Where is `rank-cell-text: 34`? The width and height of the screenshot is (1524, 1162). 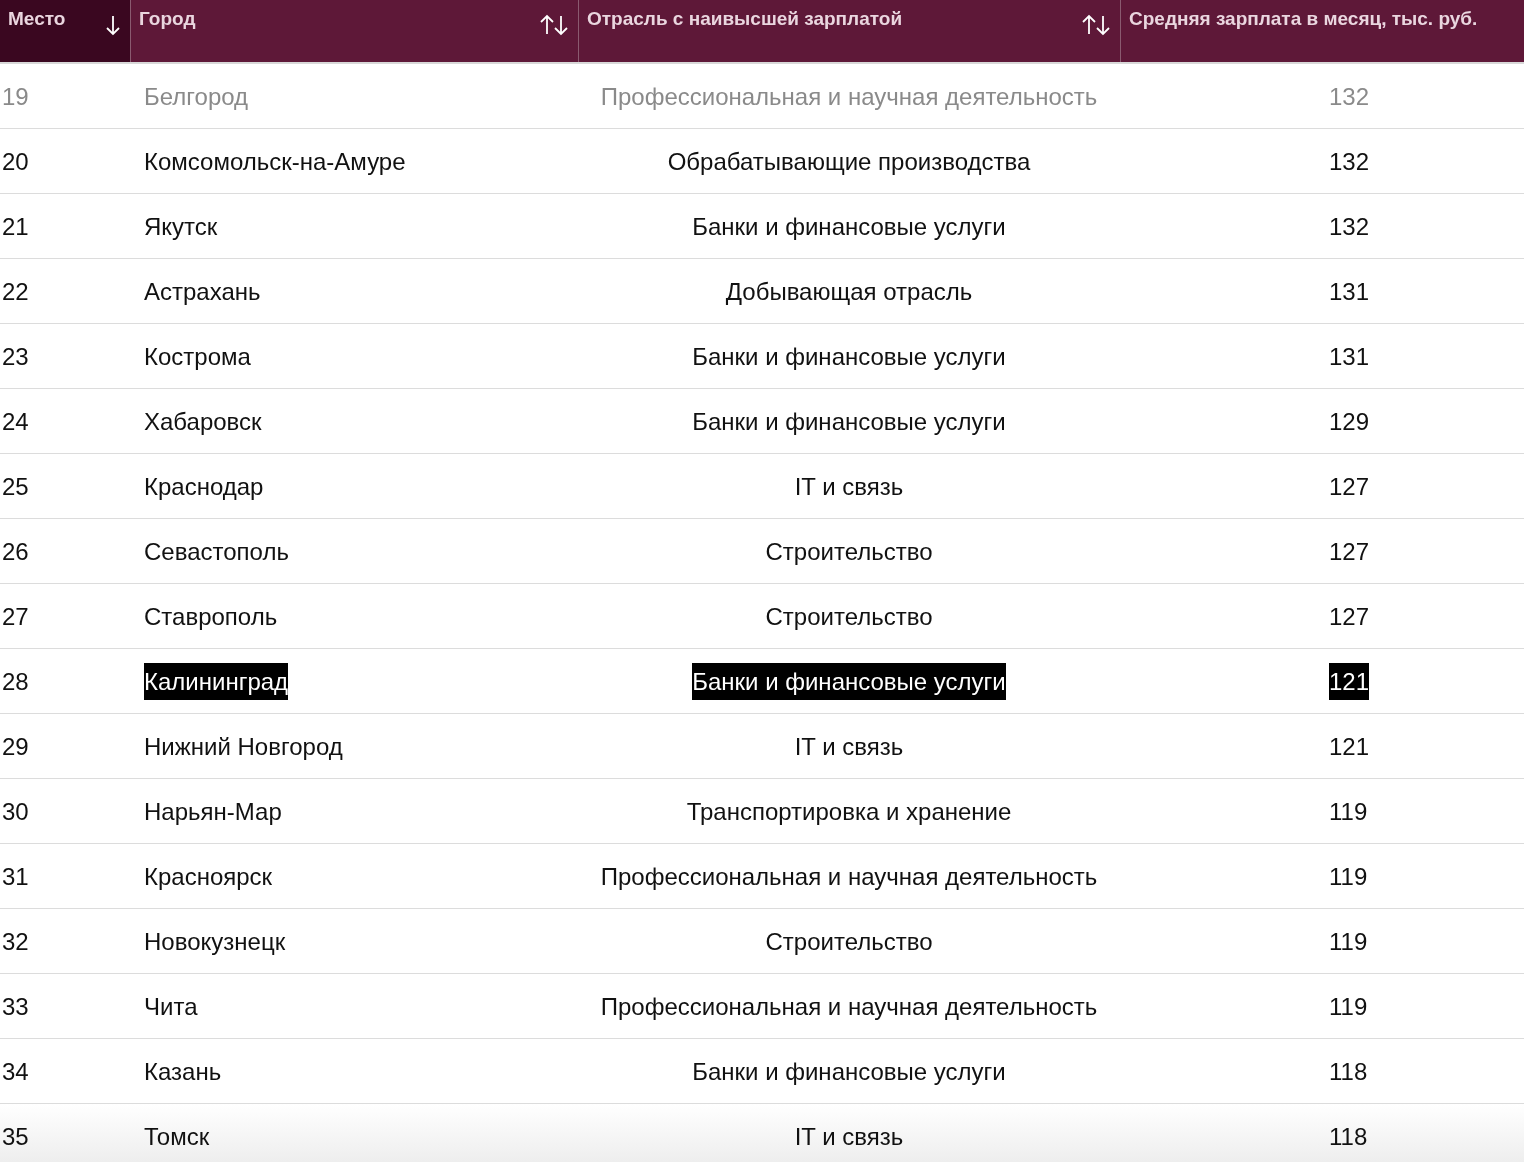
rank-cell-text: 34 is located at coordinates (15, 1071).